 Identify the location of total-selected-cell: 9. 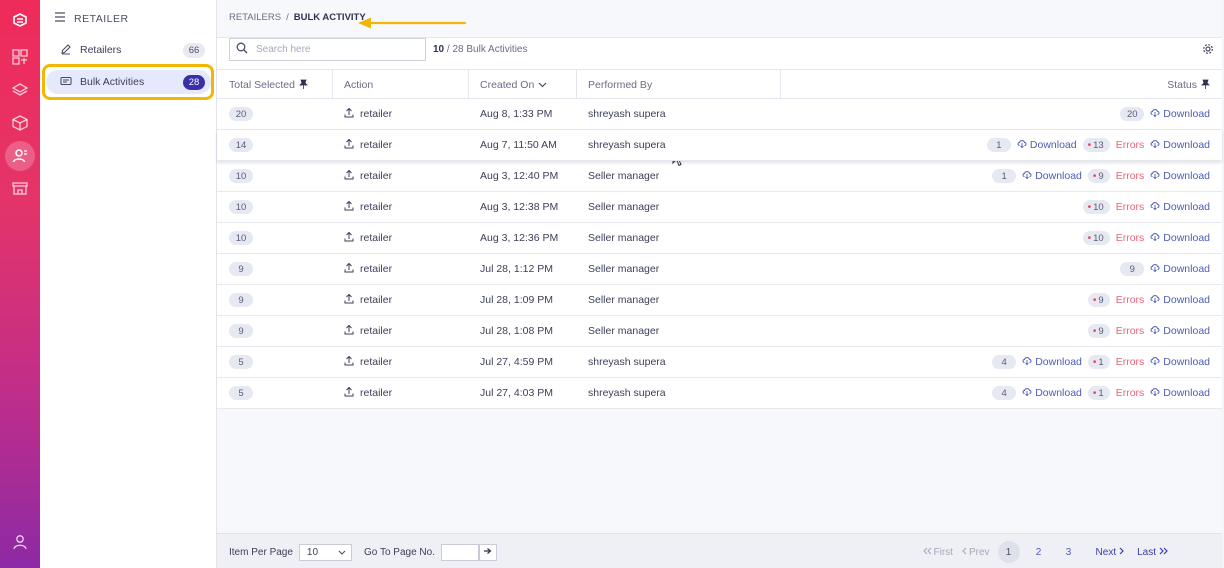
(241, 269).